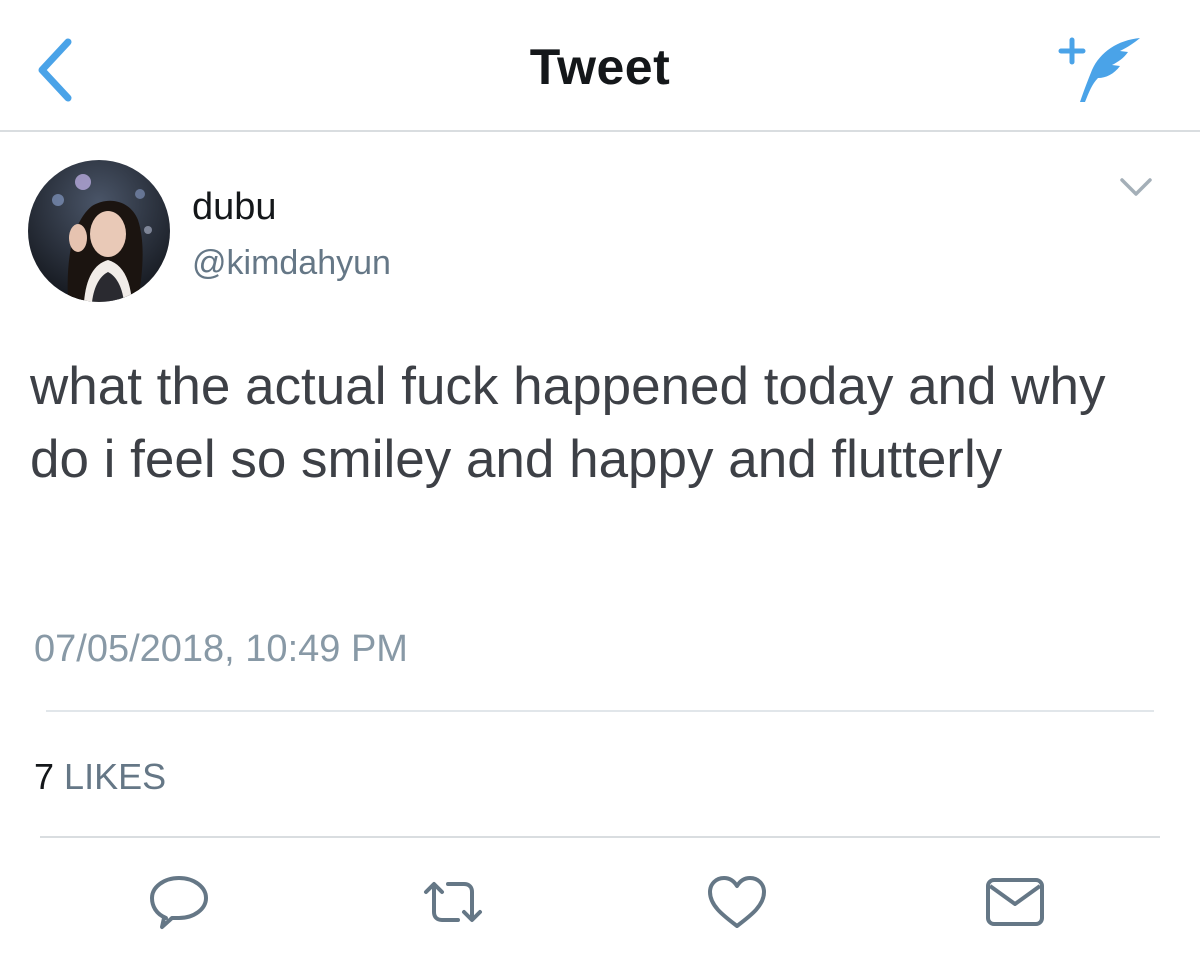 The height and width of the screenshot is (956, 1200). Describe the element at coordinates (44, 776) in the screenshot. I see `likes-count: 7` at that location.